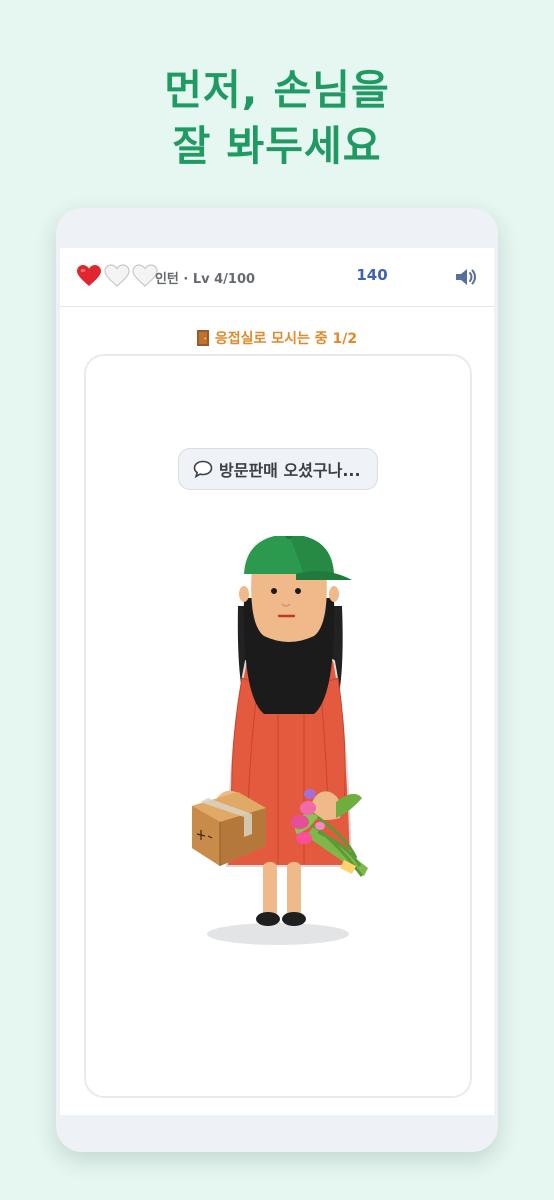  I want to click on character-eye-right, so click(298, 591).